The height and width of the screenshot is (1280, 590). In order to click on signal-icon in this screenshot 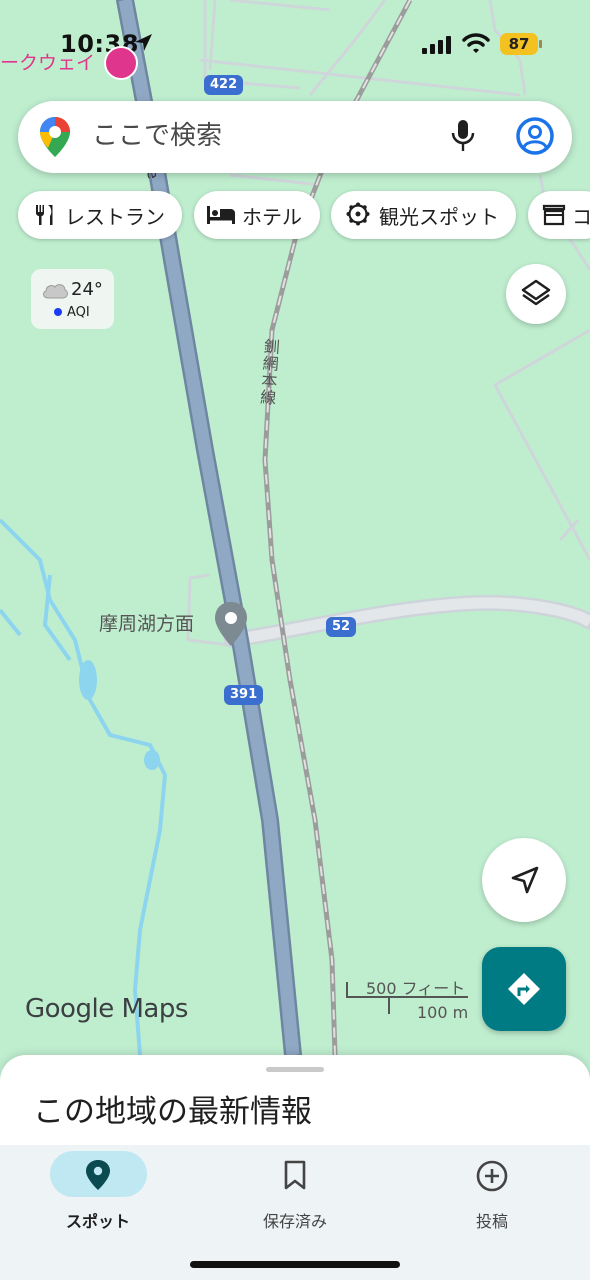, I will do `click(436, 45)`.